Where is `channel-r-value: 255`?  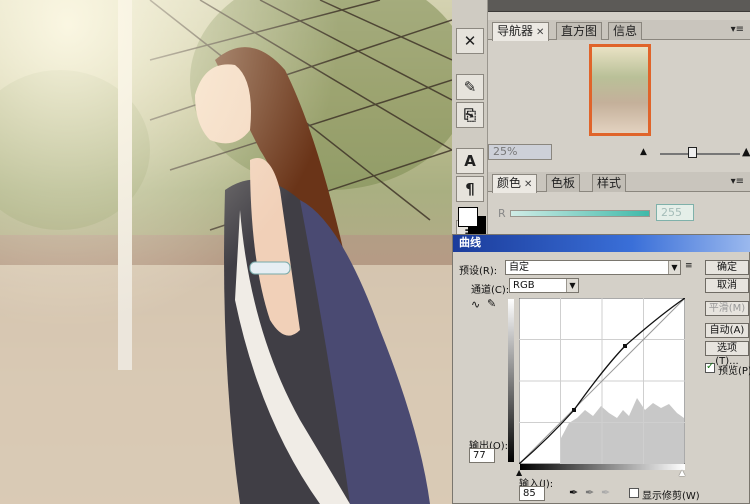 channel-r-value: 255 is located at coordinates (675, 212).